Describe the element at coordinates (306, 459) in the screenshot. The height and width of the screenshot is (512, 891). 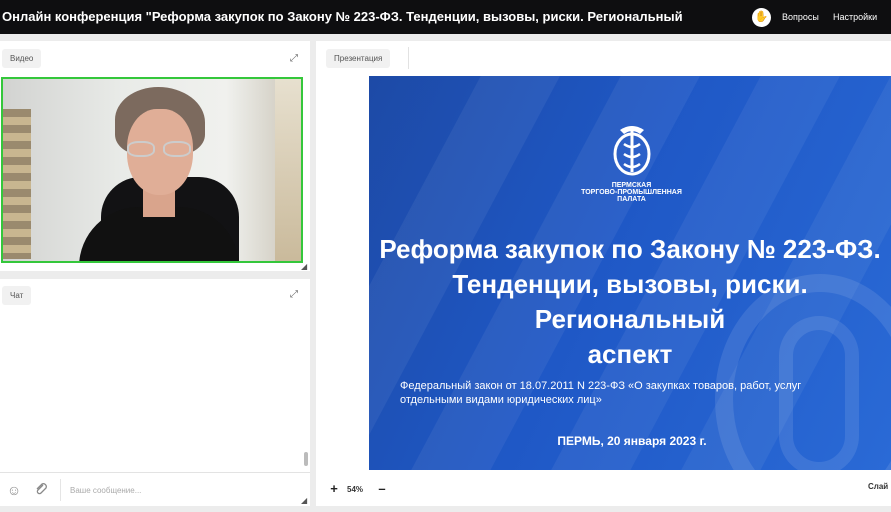
I see `chat-scrollbar` at that location.